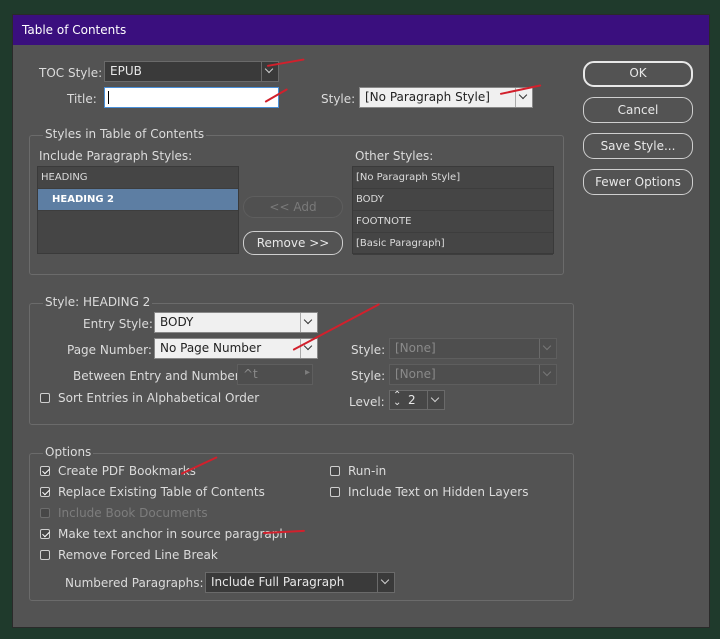 The height and width of the screenshot is (639, 720). Describe the element at coordinates (133, 513) in the screenshot. I see `include-book-docs-label: Include Book Documents` at that location.